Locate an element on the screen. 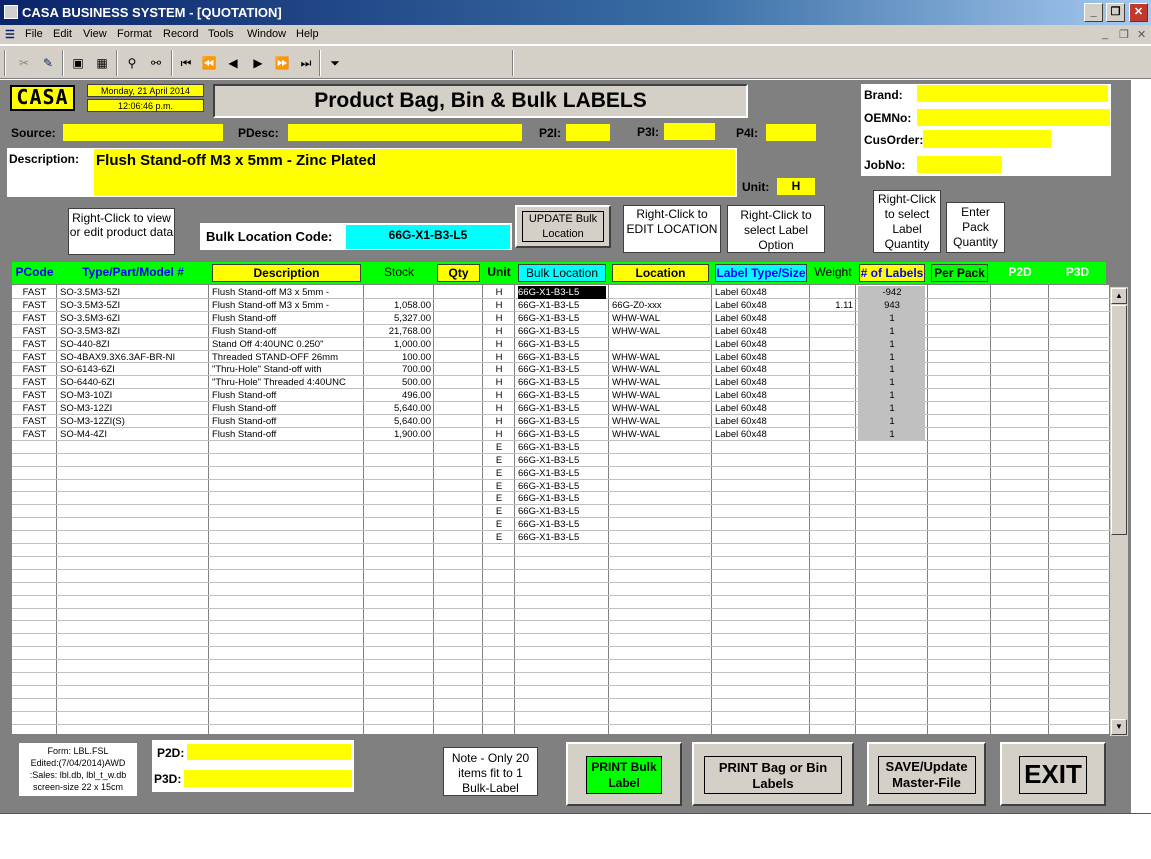 This screenshot has width=1151, height=859. close-button: ✕ is located at coordinates (1138, 12).